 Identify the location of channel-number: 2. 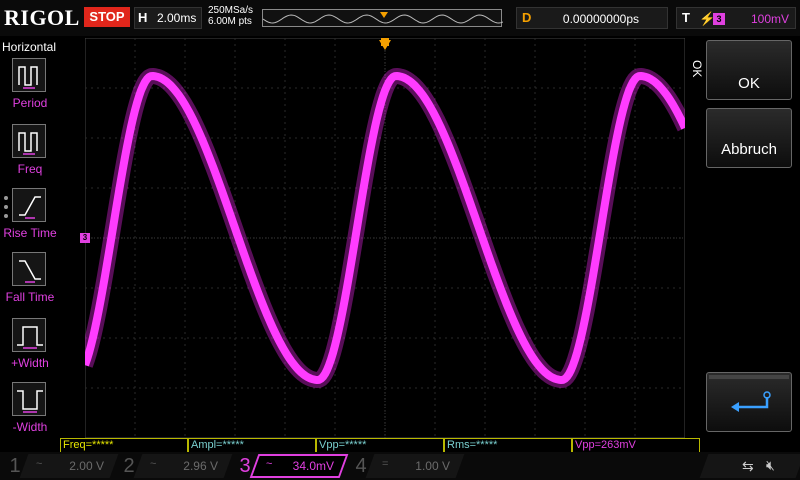
(129, 466).